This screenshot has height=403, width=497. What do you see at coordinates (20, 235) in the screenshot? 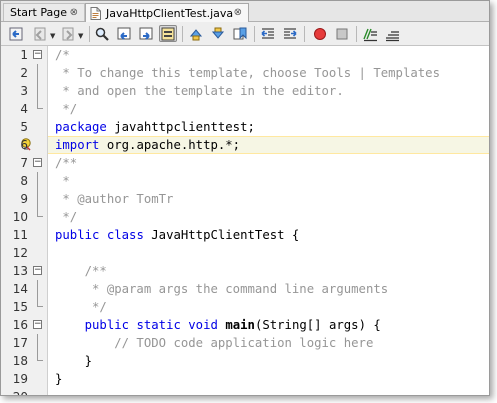
I see `line-number: 11` at bounding box center [20, 235].